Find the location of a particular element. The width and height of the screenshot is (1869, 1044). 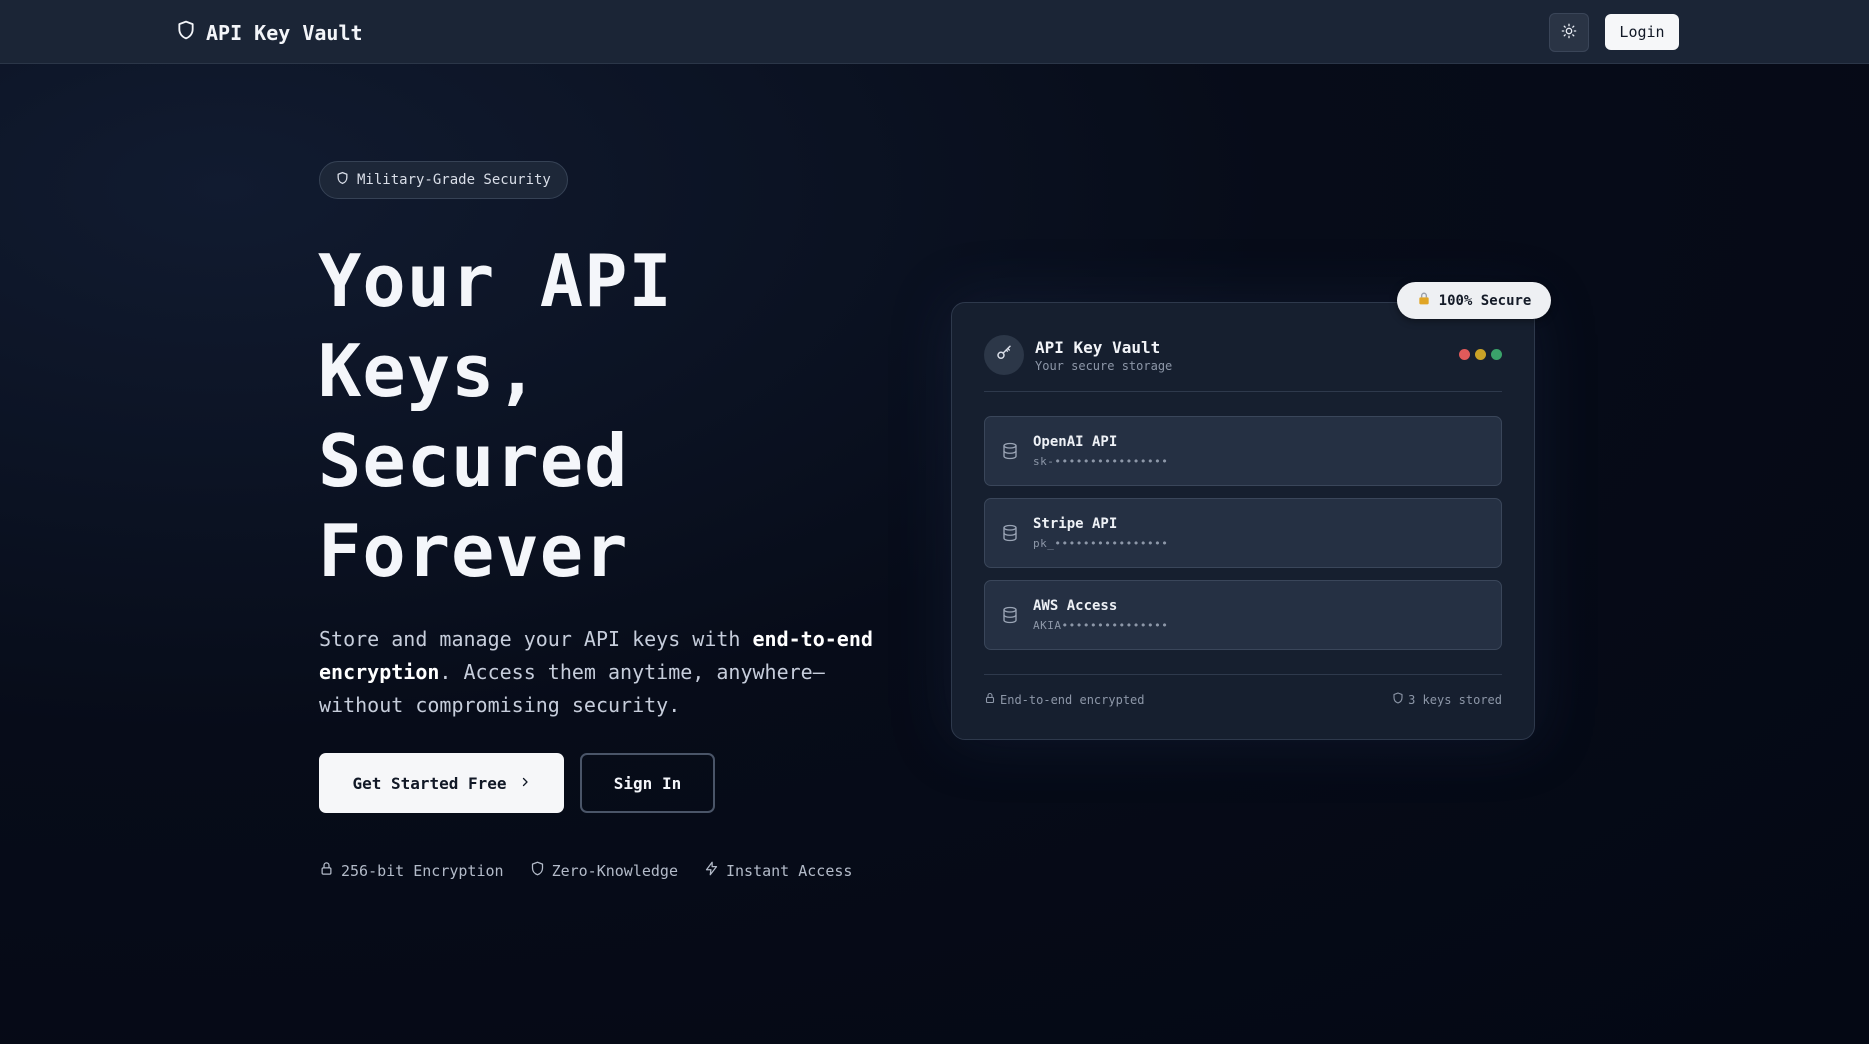

card-subtitle: Your secure storage is located at coordinates (1104, 366).